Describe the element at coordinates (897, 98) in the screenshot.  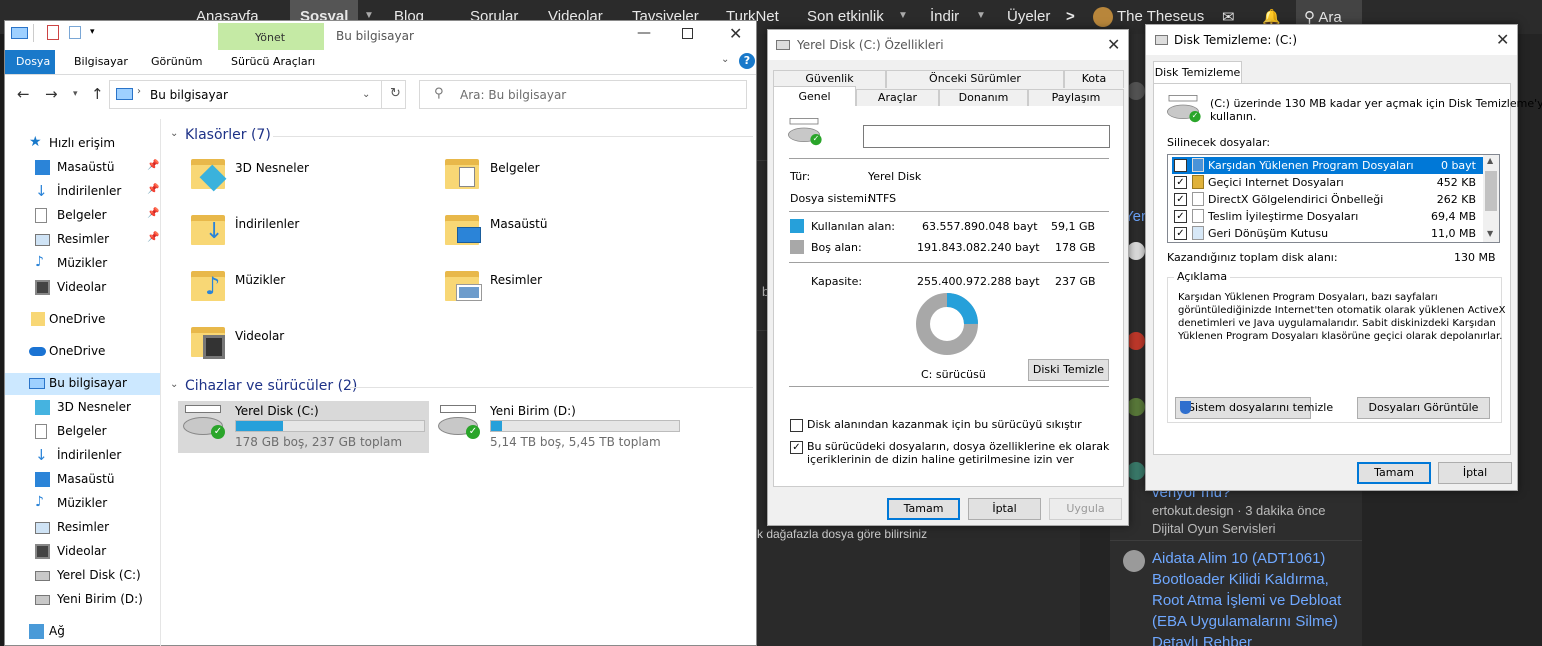
I see `tab-tools: Araçlar` at that location.